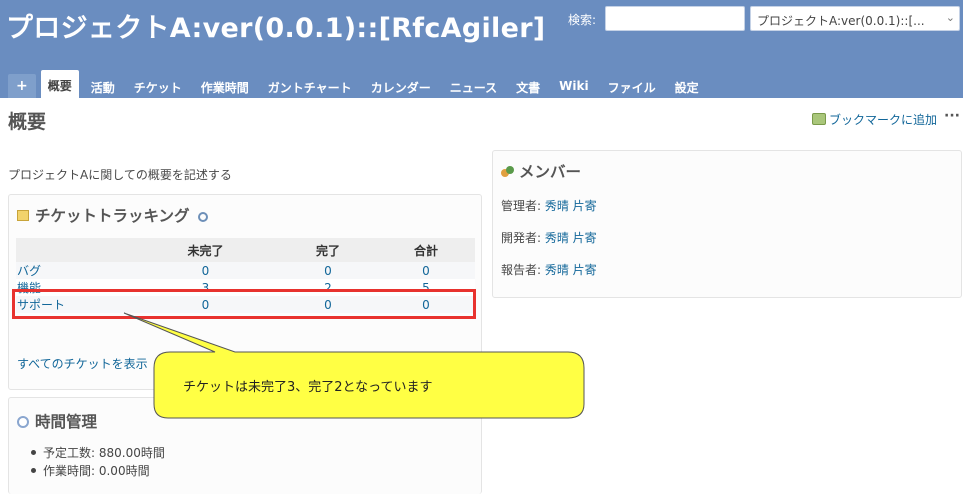 Image resolution: width=963 pixels, height=494 pixels. I want to click on callout-shape, so click(354, 365).